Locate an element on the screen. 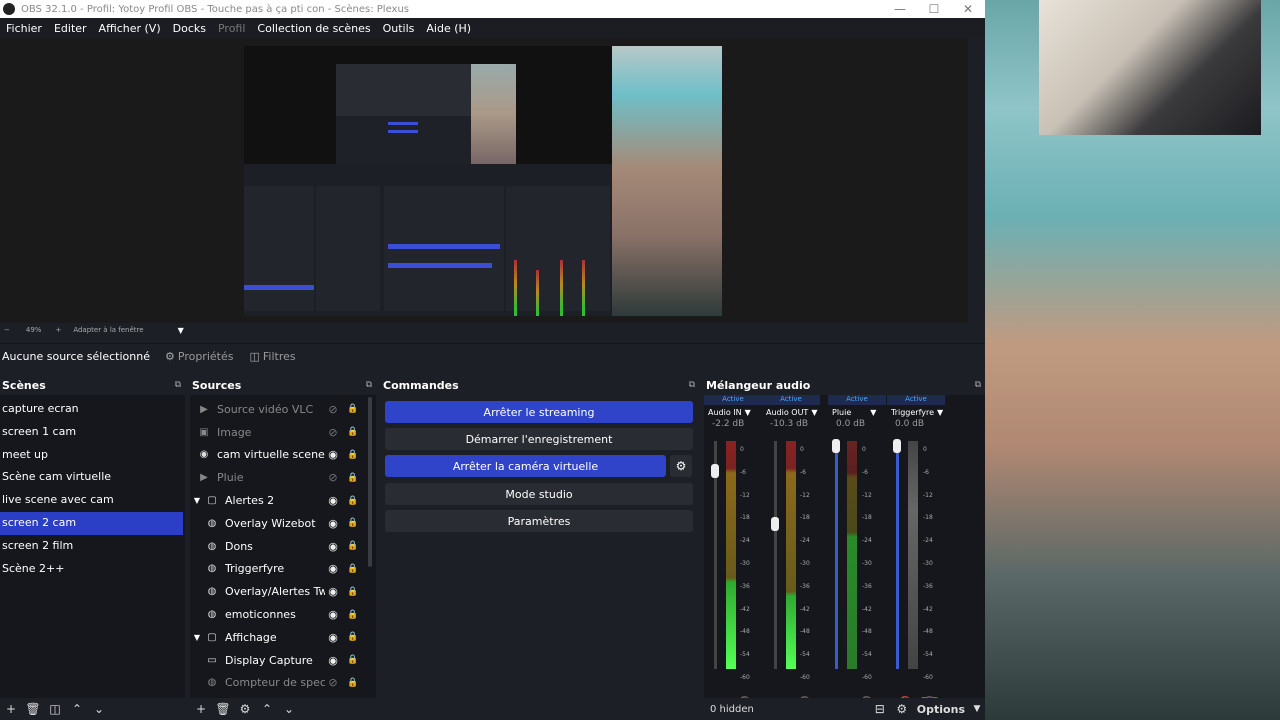  source-item: ◍Compteur de spectateurs⊘🔒 is located at coordinates (283, 683).